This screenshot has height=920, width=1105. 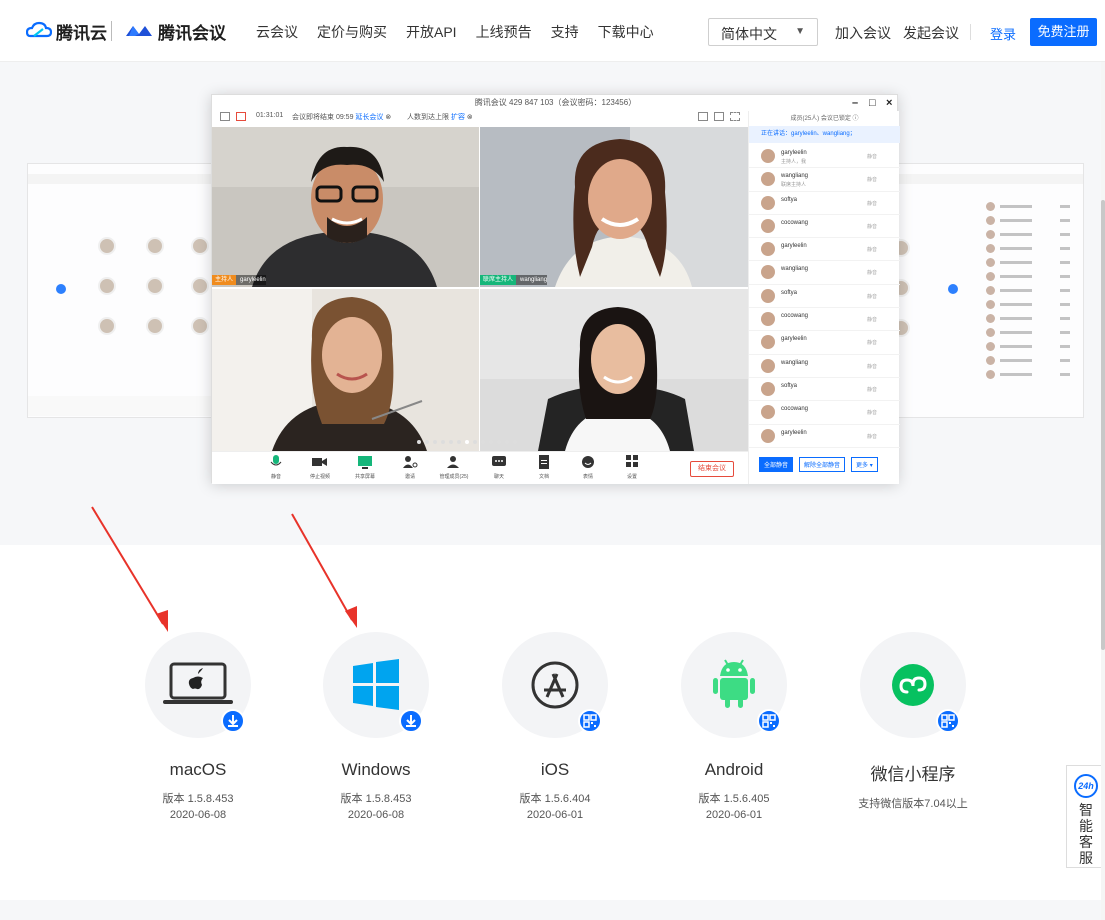 What do you see at coordinates (175, 31) in the screenshot?
I see `tencent-meeting-logo: 腾讯会议` at bounding box center [175, 31].